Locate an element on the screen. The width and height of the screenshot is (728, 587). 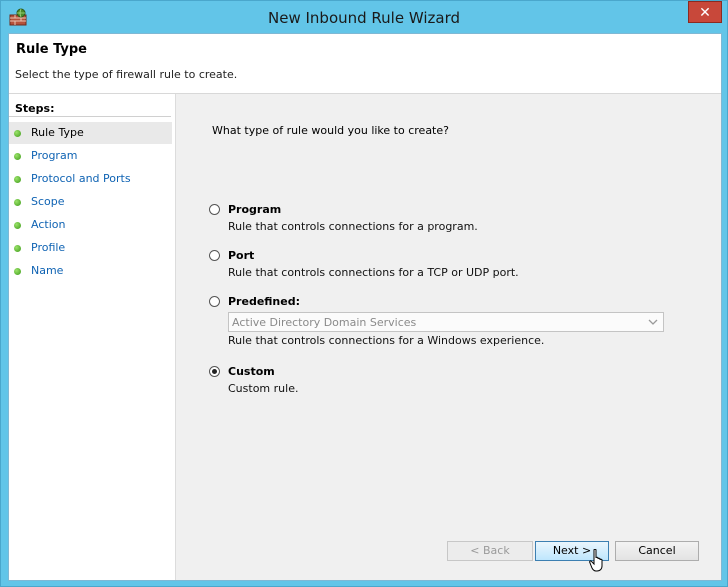
step-scope: Scope is located at coordinates (90, 202).